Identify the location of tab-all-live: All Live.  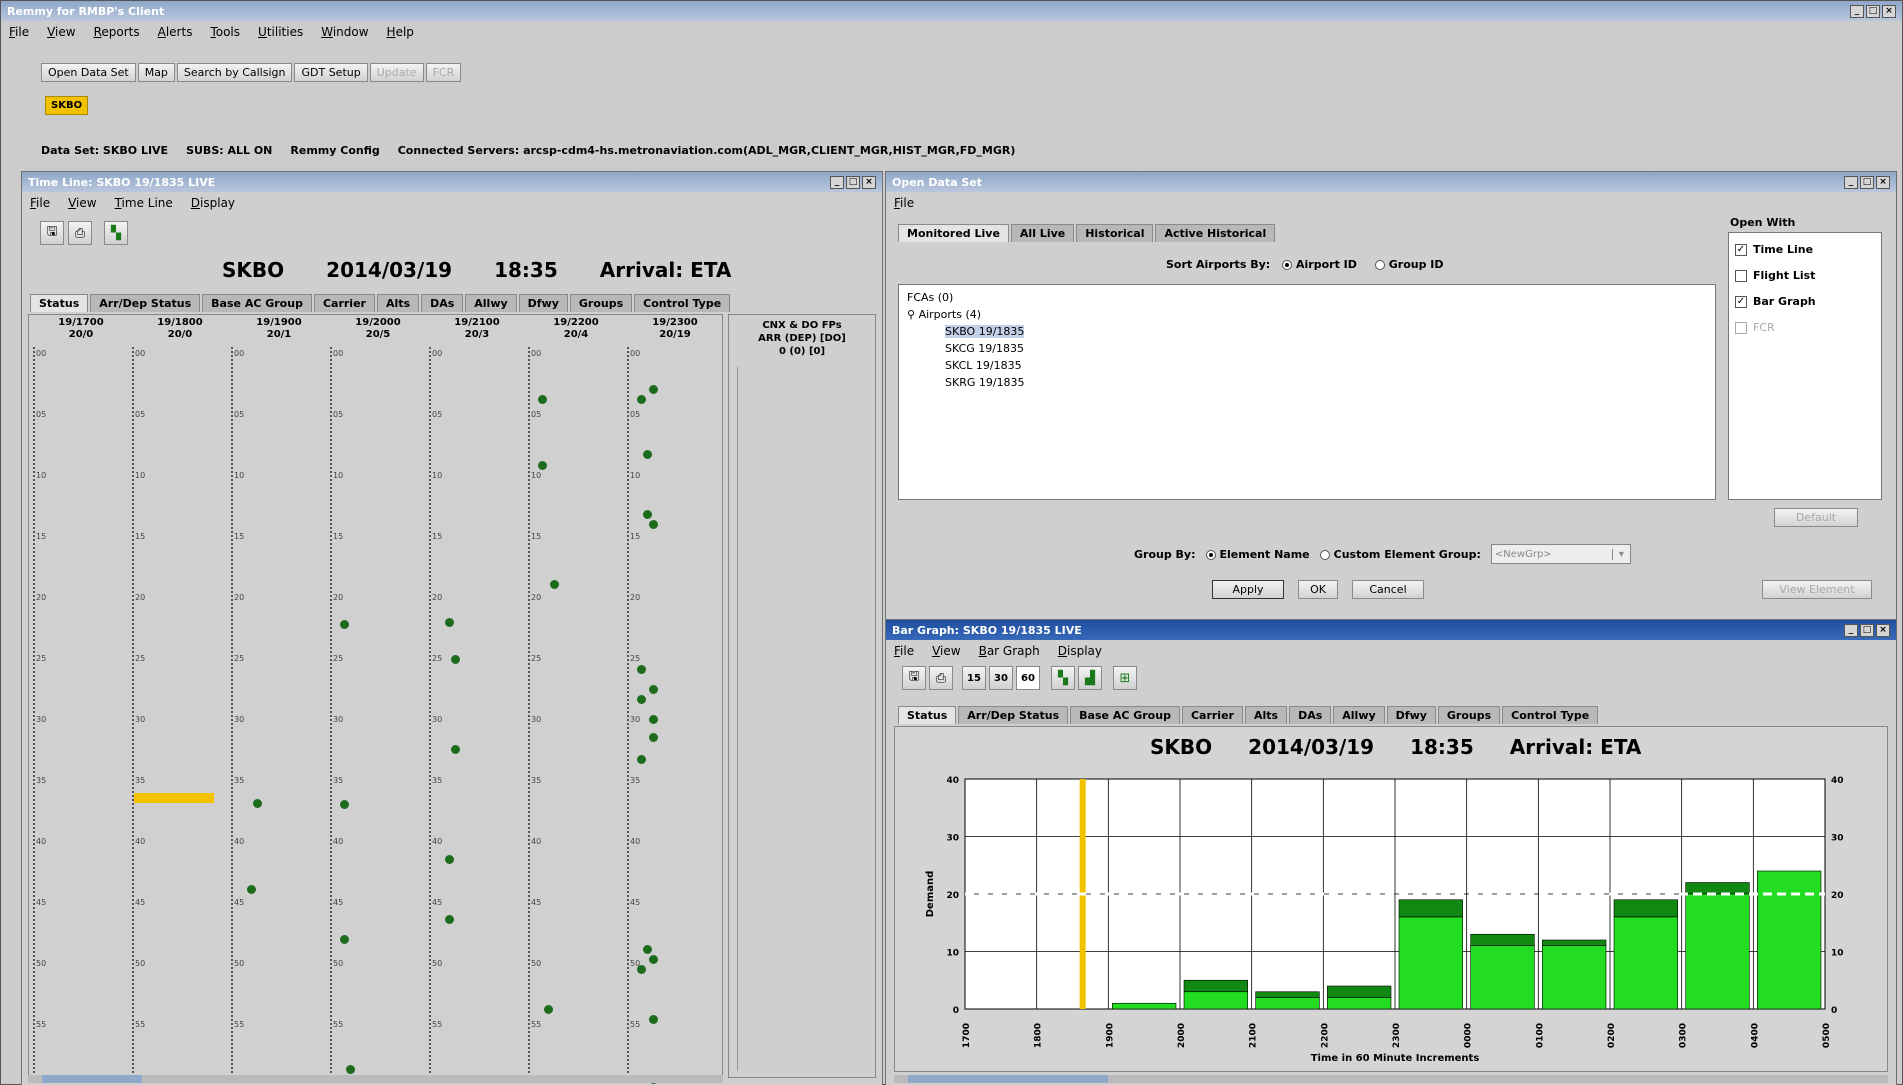
(1042, 233).